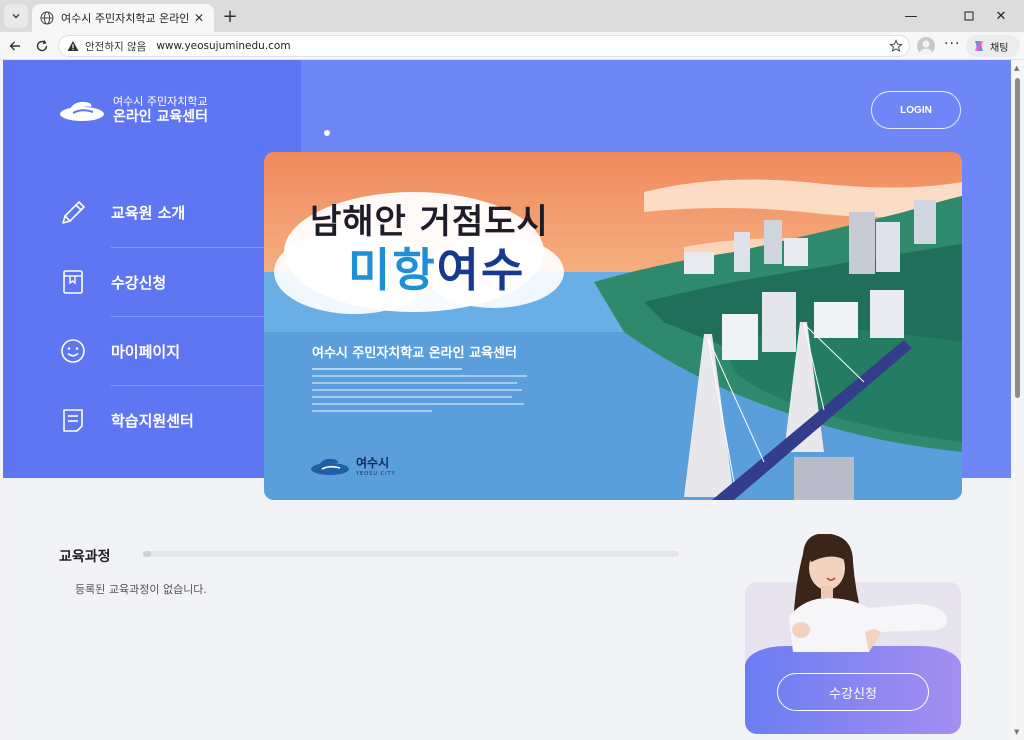  I want to click on sidebar-item-label: 교육원 소개, so click(148, 213).